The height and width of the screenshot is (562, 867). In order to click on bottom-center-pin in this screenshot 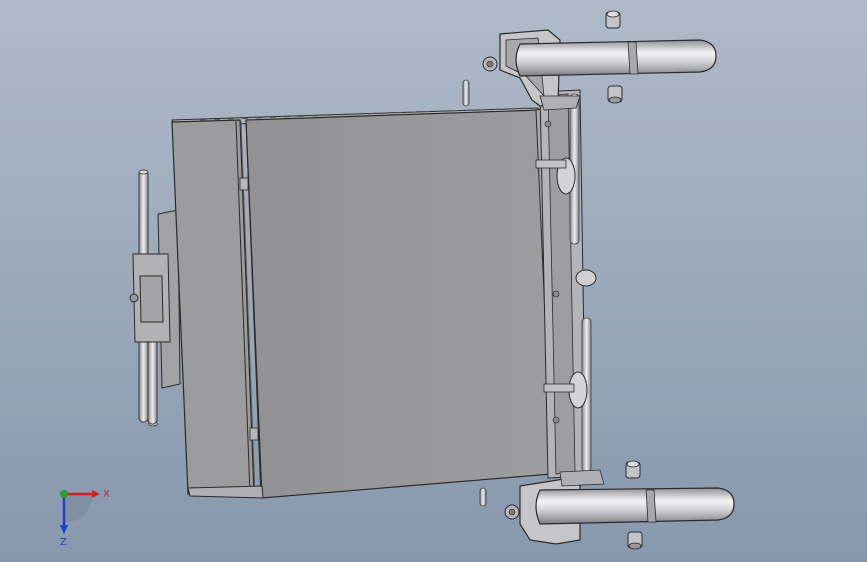, I will do `click(483, 497)`.